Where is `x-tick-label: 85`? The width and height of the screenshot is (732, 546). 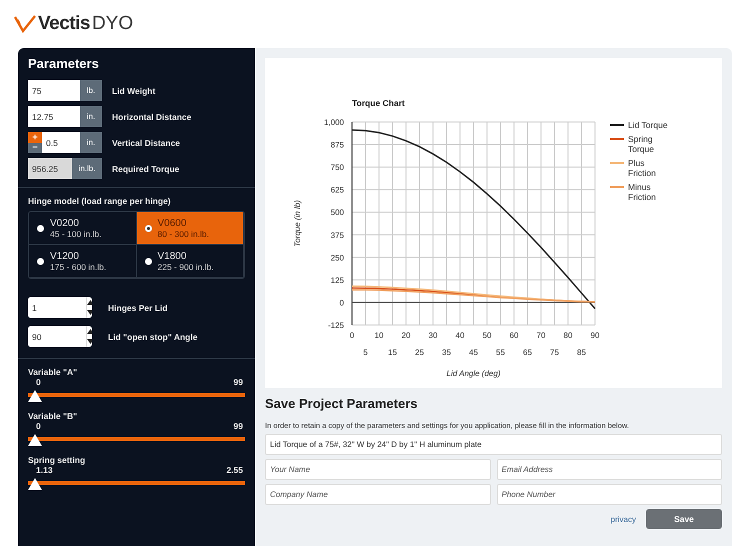
x-tick-label: 85 is located at coordinates (581, 352).